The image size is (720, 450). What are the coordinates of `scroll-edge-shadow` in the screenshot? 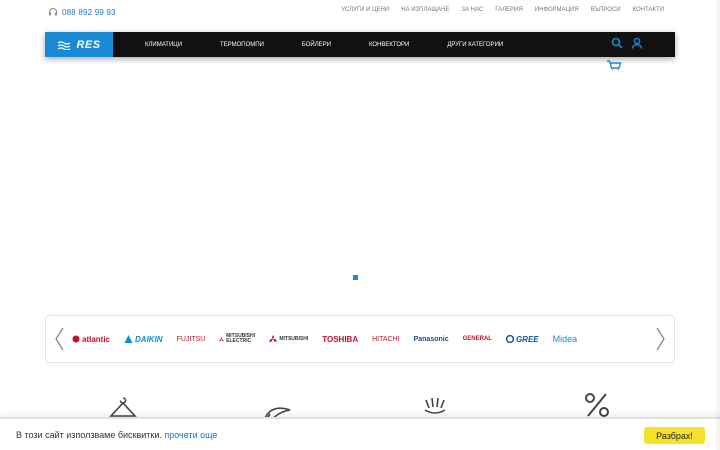 It's located at (717, 225).